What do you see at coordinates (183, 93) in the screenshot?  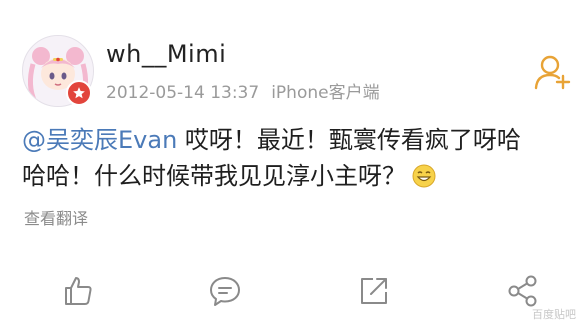 I see `timestamp: 2012-05-14 13:37` at bounding box center [183, 93].